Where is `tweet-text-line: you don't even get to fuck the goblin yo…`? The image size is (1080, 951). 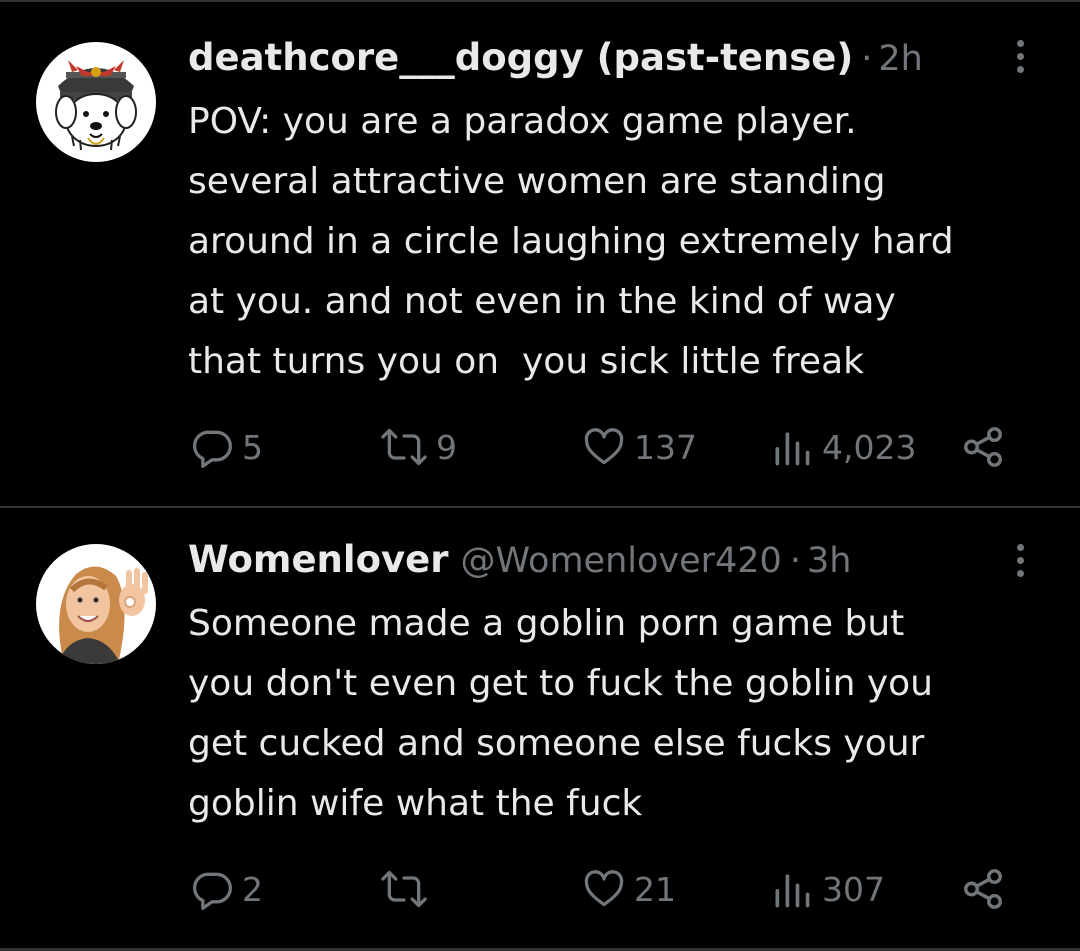
tweet-text-line: you don't even get to fuck the goblin yo… is located at coordinates (560, 683).